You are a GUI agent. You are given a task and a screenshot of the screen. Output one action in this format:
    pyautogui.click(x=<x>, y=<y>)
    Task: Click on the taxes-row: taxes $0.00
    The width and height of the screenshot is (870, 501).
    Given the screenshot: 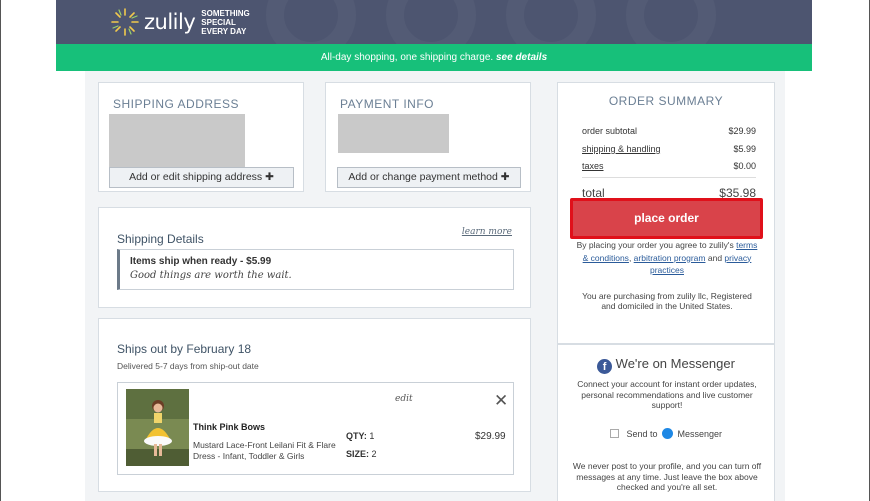 What is the action you would take?
    pyautogui.click(x=669, y=166)
    